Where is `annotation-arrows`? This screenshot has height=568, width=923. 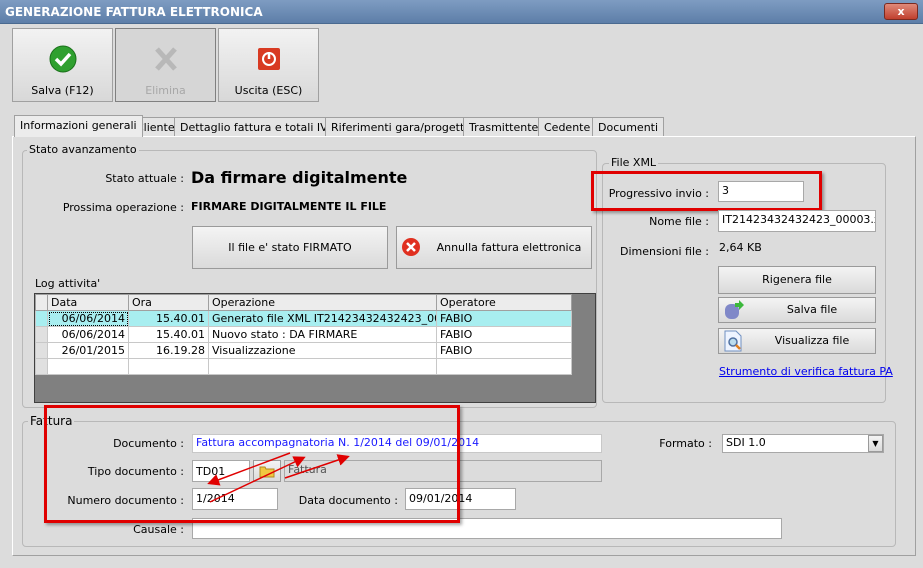 annotation-arrows is located at coordinates (278, 477).